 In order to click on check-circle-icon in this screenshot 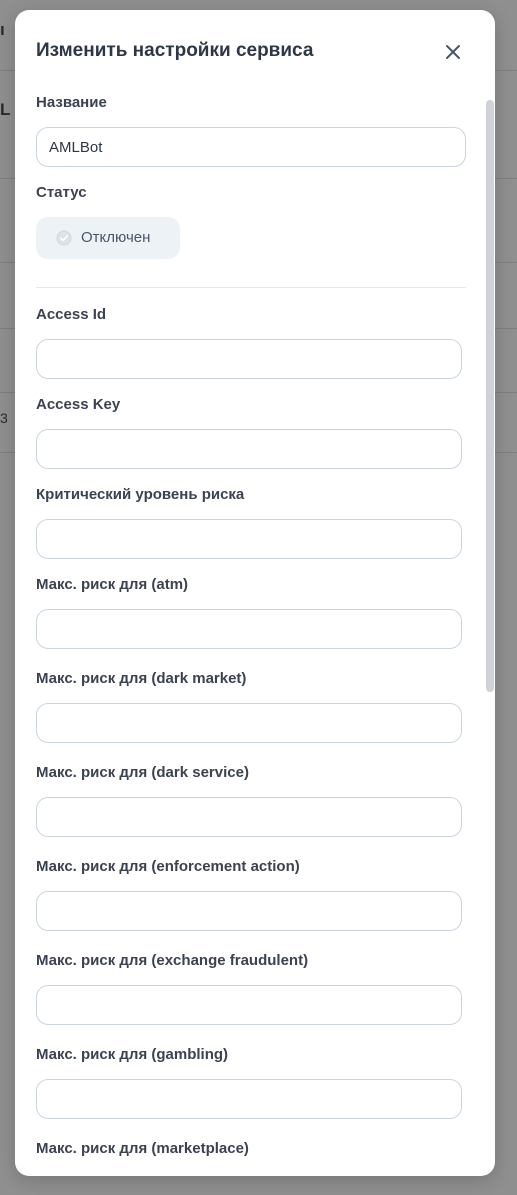, I will do `click(64, 238)`.